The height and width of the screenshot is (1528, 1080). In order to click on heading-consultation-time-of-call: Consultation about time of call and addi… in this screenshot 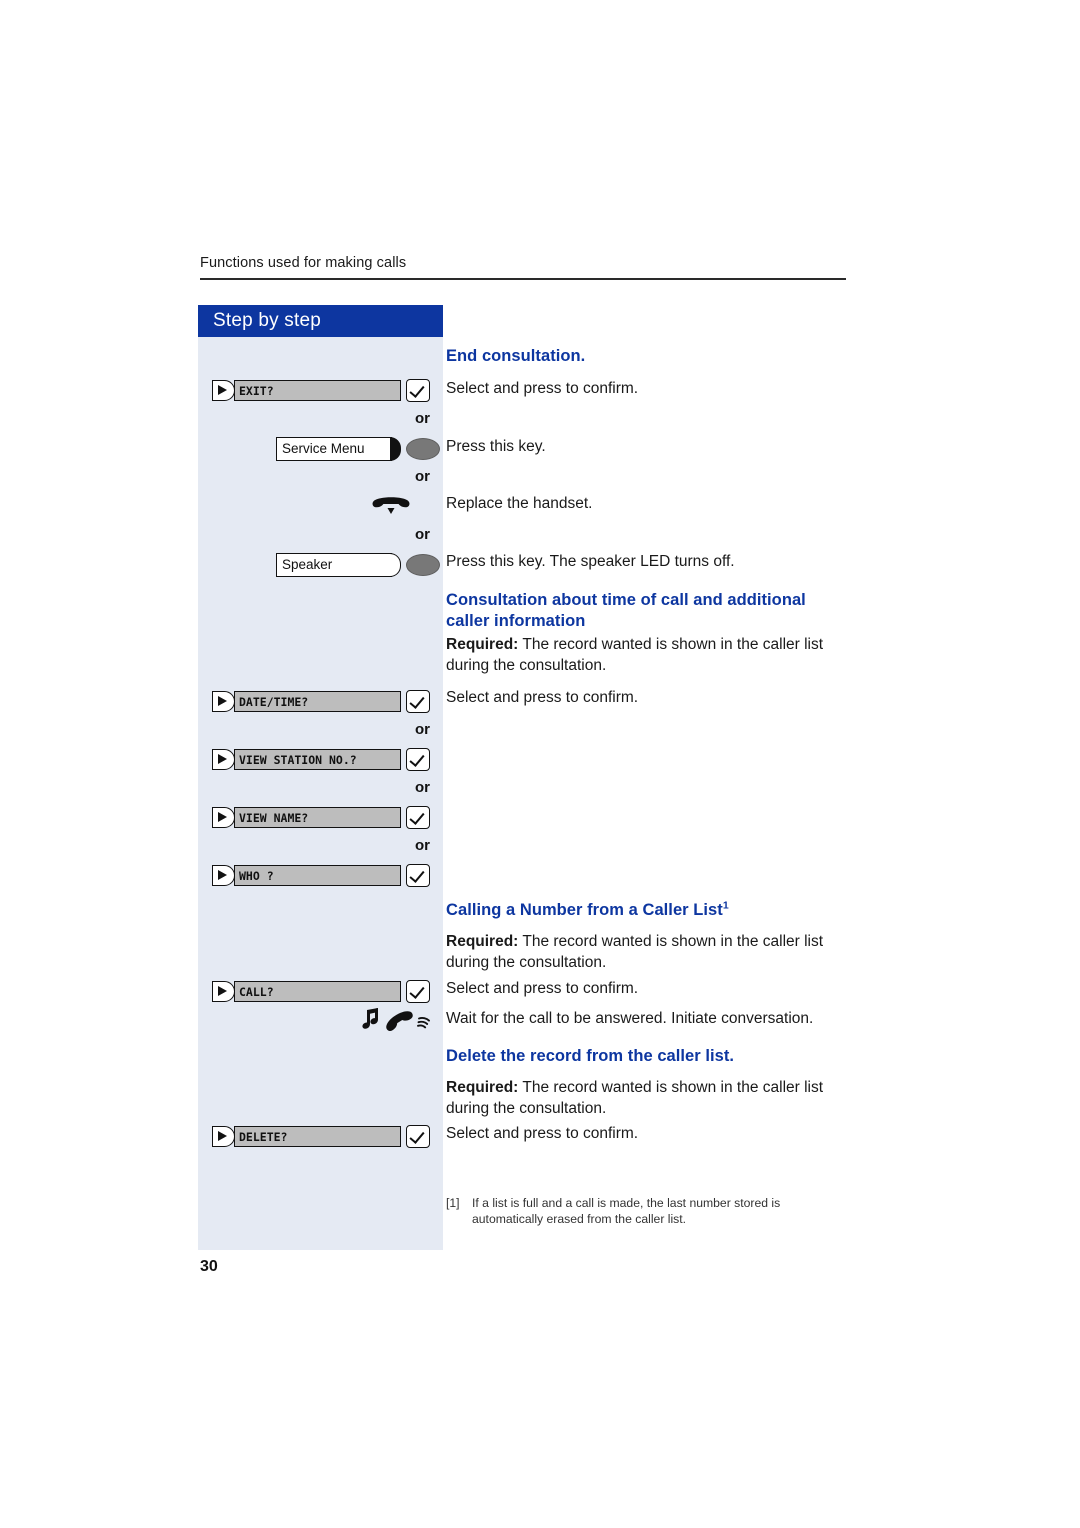, I will do `click(626, 610)`.